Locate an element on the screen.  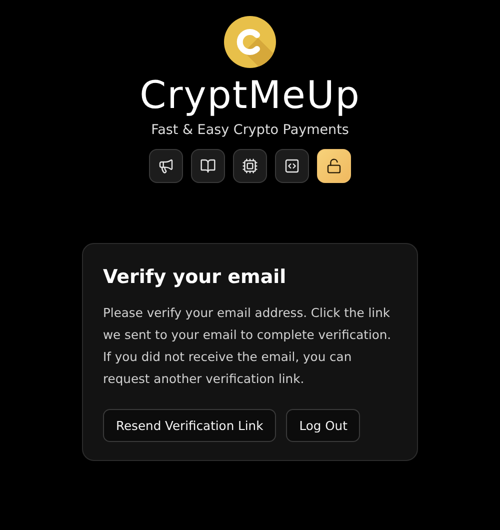
chip-icon is located at coordinates (250, 166).